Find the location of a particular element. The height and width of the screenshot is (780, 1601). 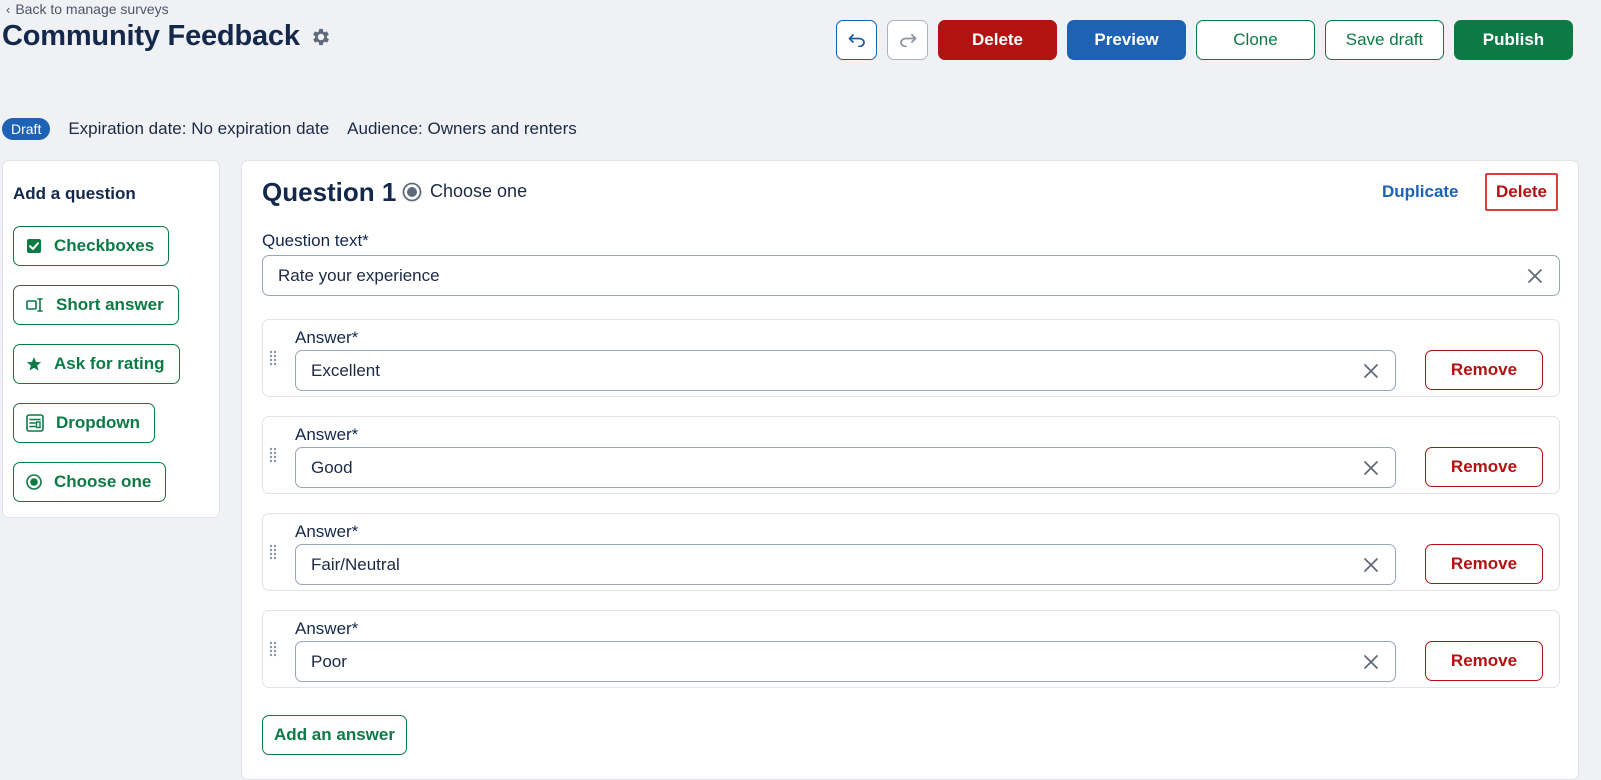

add-dropdown-button: Dropdown is located at coordinates (84, 423).